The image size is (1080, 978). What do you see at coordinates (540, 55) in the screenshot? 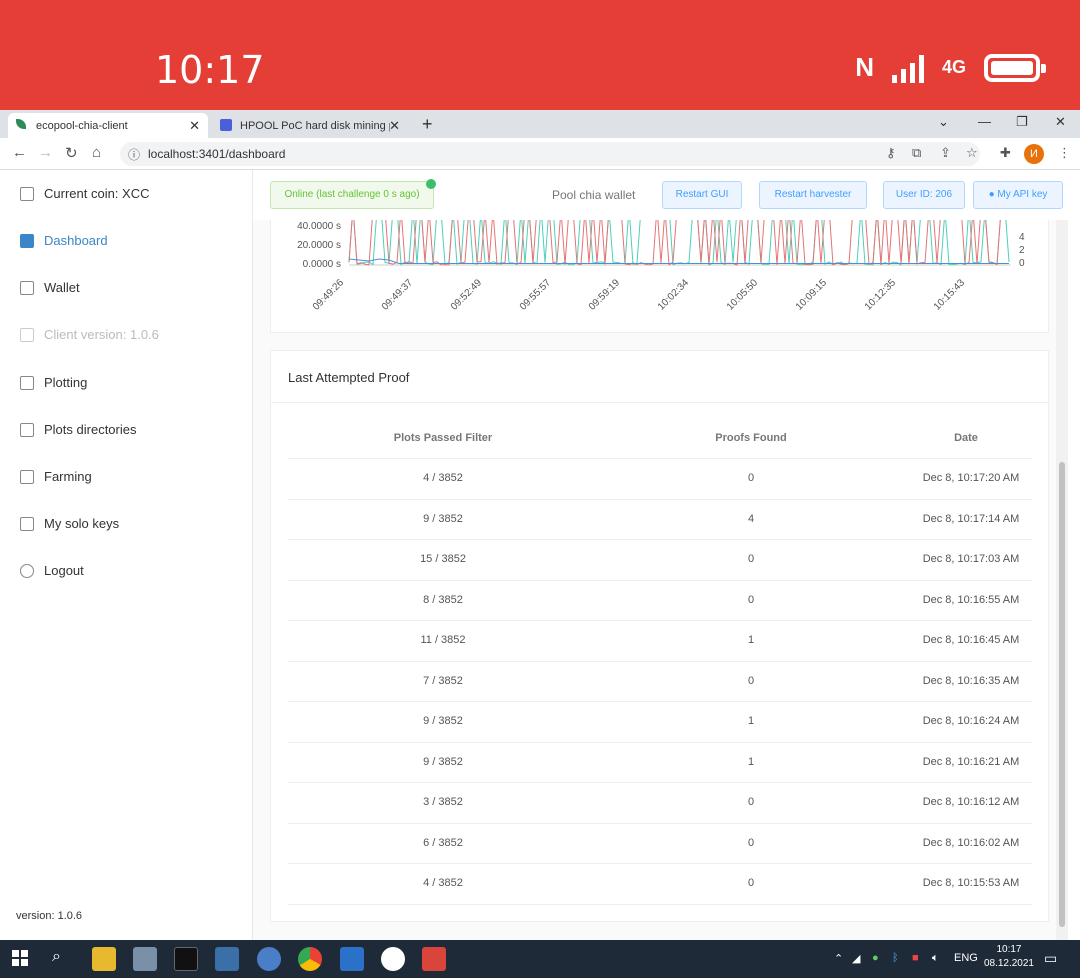
I see `phone-status-bar: 10:17 N 4G` at bounding box center [540, 55].